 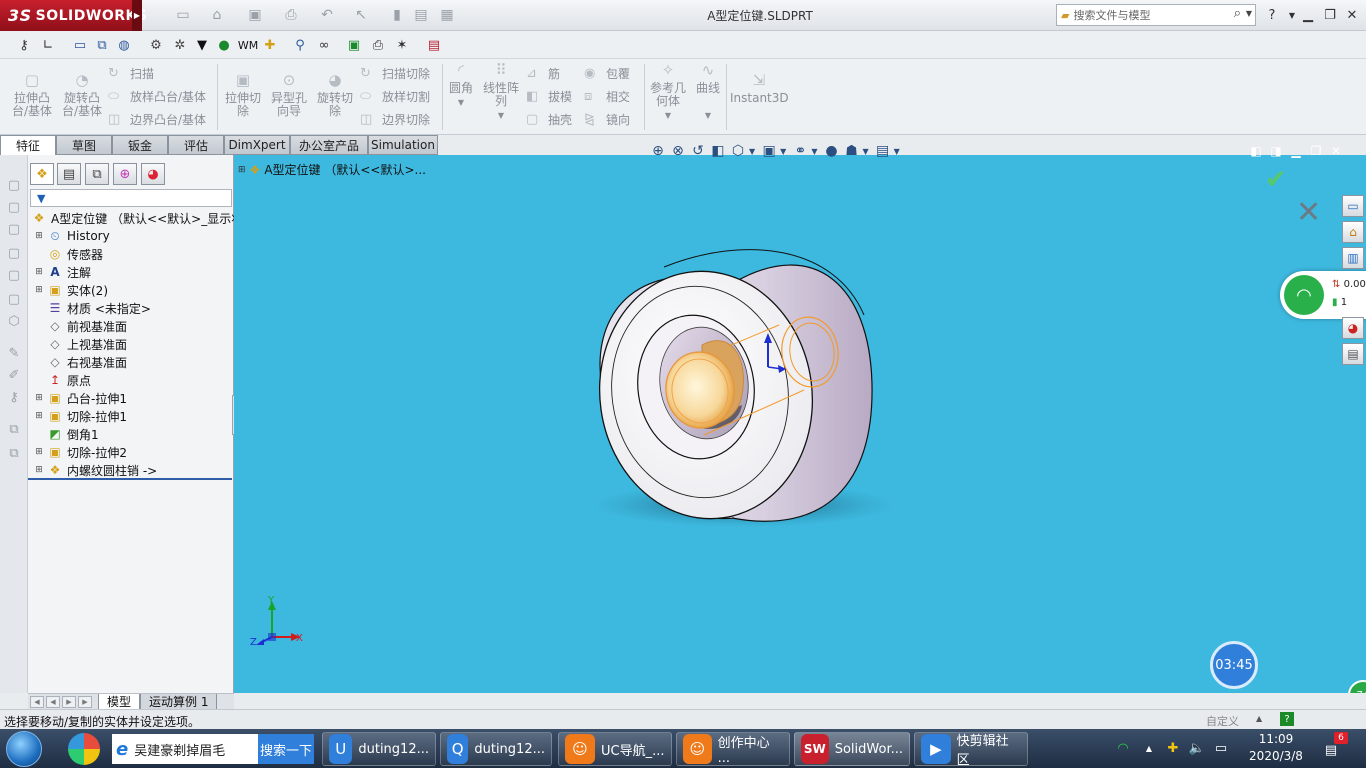 I want to click on binoculars-icon: ∞, so click(x=324, y=45).